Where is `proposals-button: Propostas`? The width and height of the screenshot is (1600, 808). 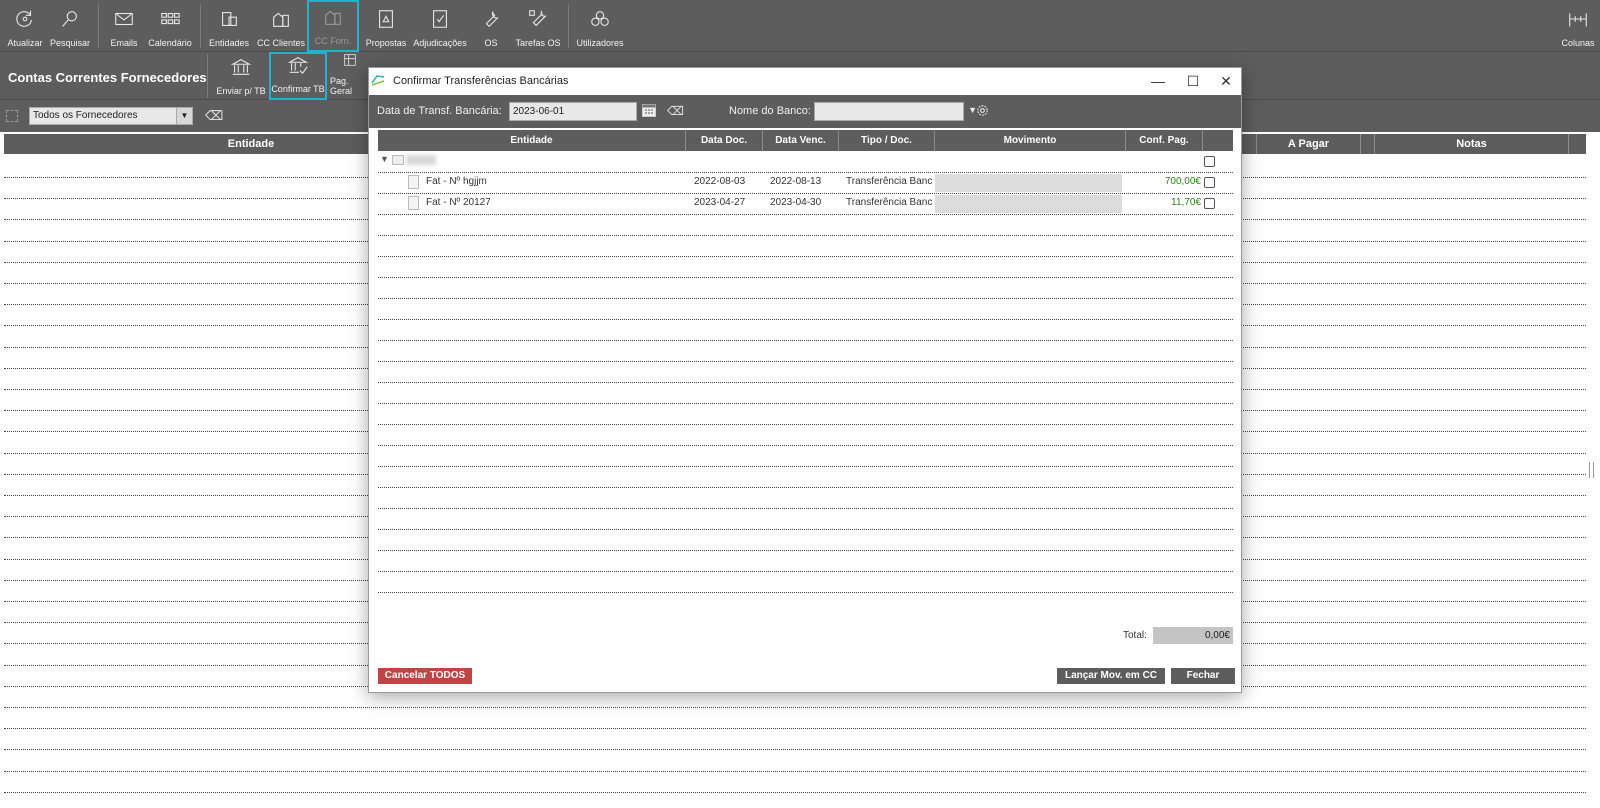 proposals-button: Propostas is located at coordinates (386, 26).